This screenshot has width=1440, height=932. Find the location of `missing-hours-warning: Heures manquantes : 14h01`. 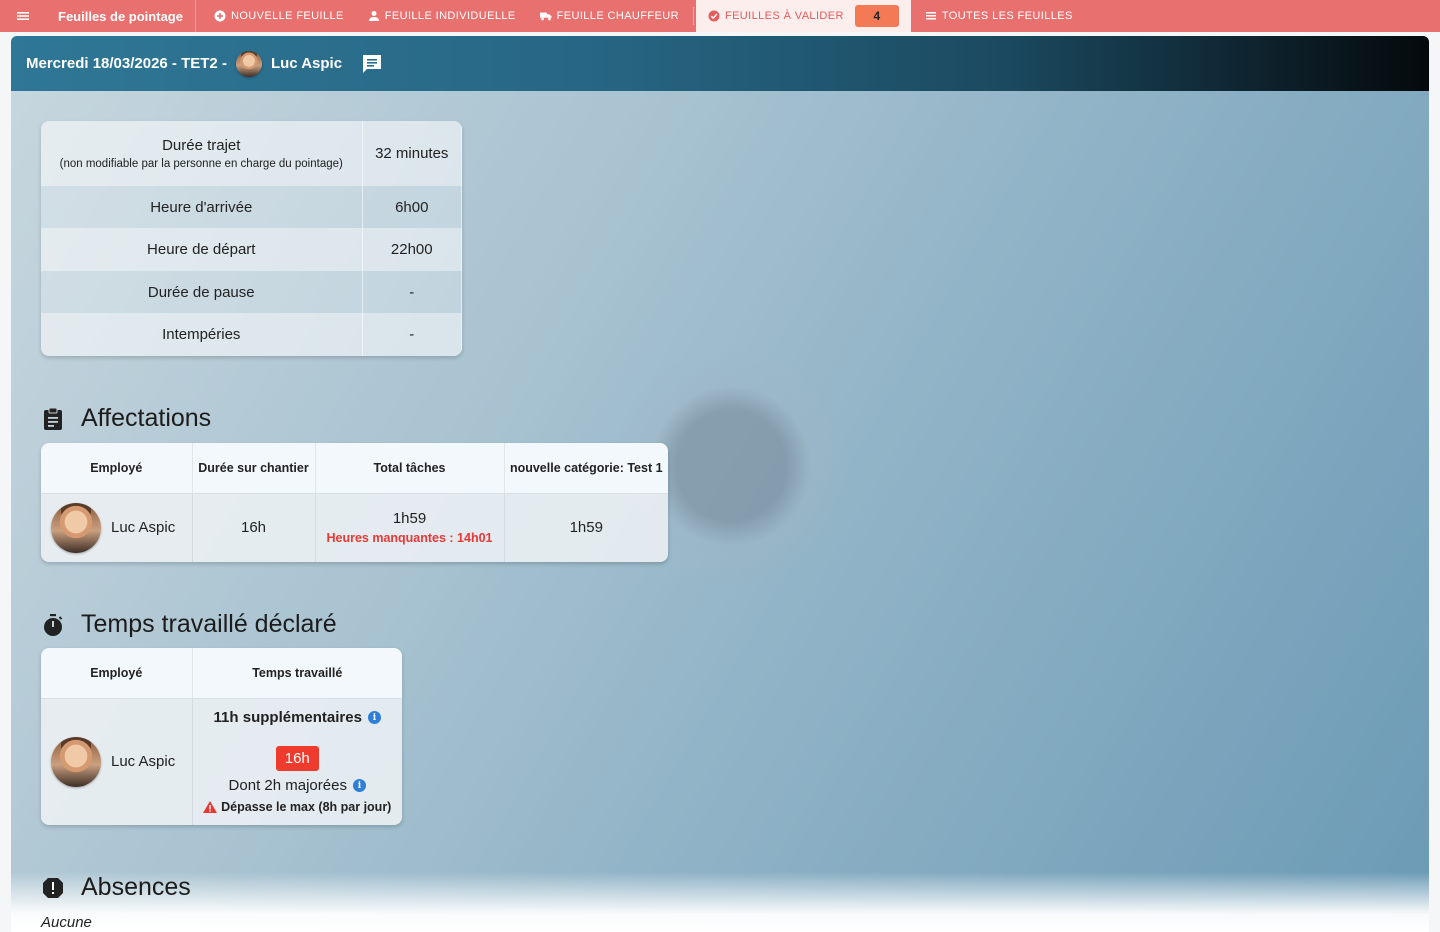

missing-hours-warning: Heures manquantes : 14h01 is located at coordinates (409, 538).